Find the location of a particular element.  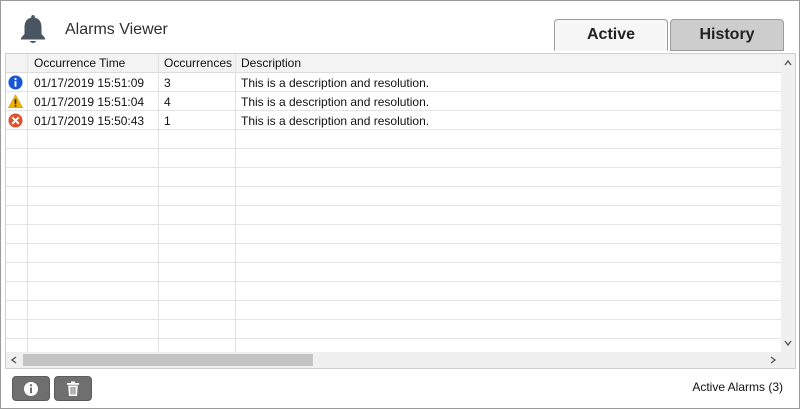

trash-icon is located at coordinates (73, 388).